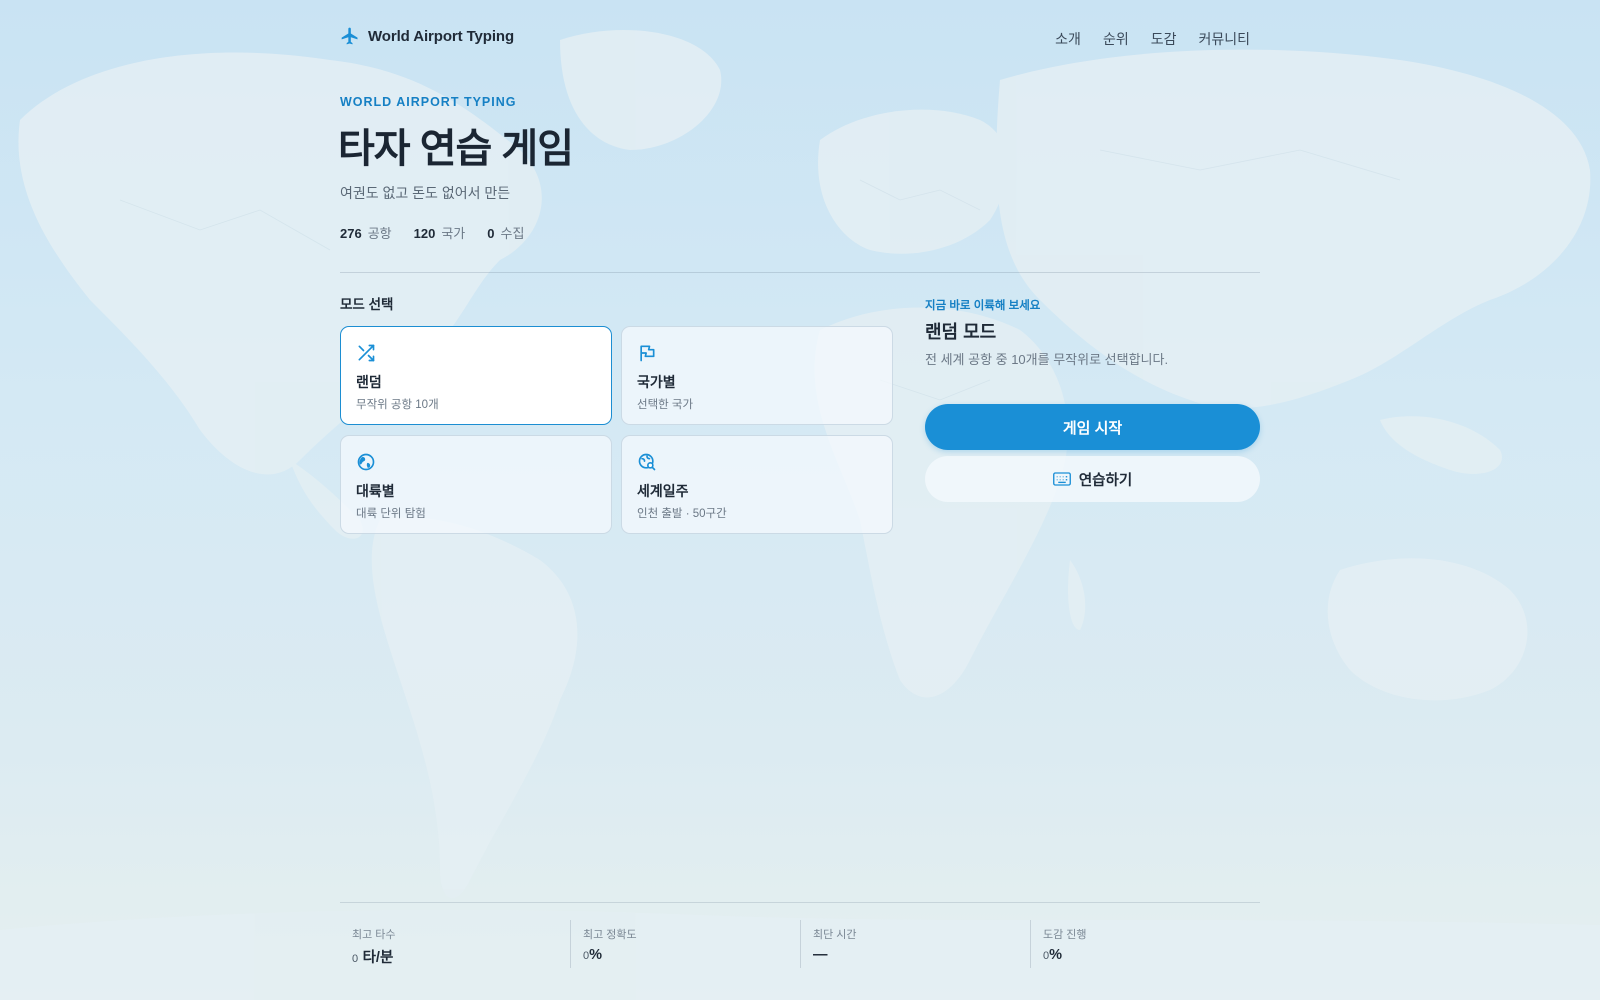 Image resolution: width=1600 pixels, height=1000 pixels. What do you see at coordinates (1105, 480) in the screenshot?
I see `practice-label: 연습하기` at bounding box center [1105, 480].